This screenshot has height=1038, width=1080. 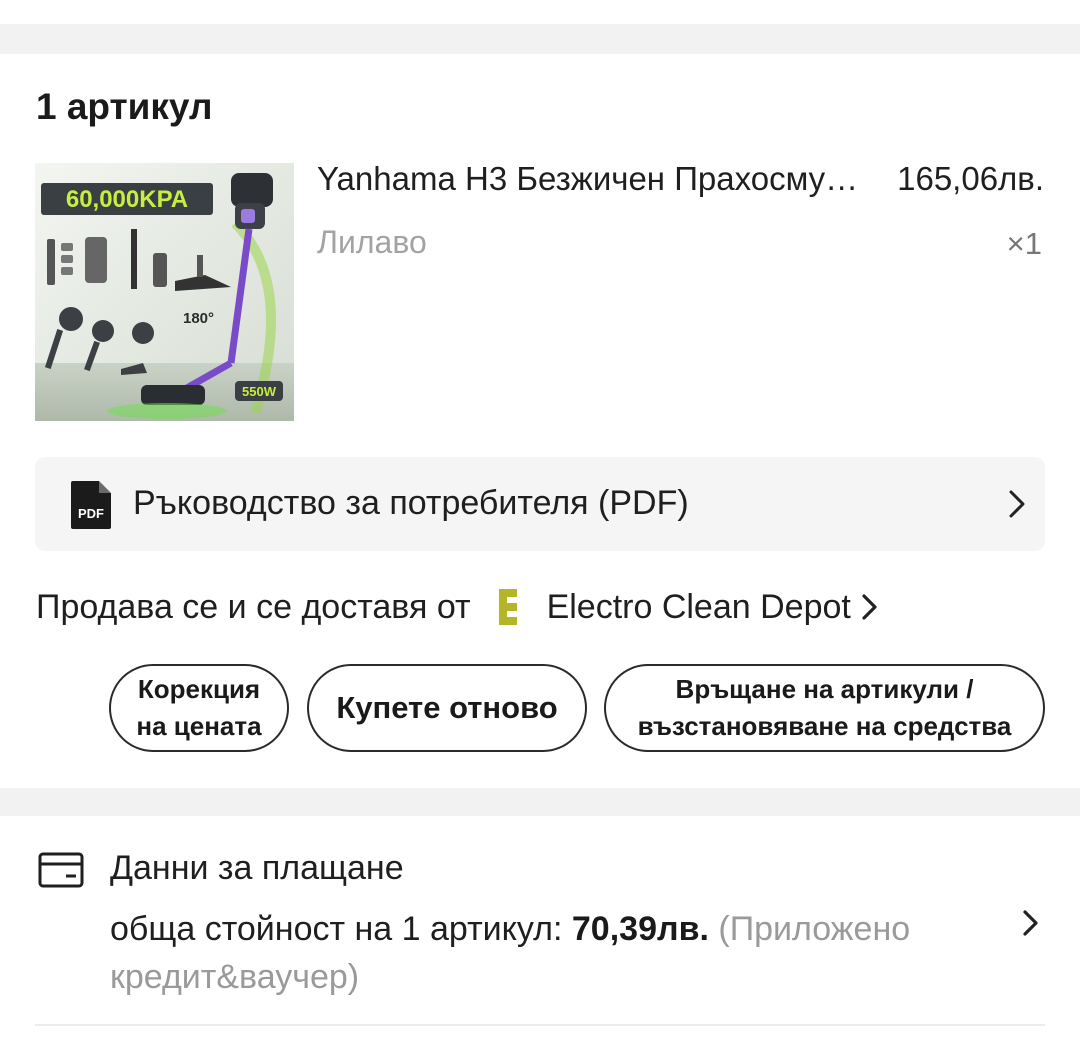 What do you see at coordinates (970, 178) in the screenshot?
I see `product-price: 165,06лв.` at bounding box center [970, 178].